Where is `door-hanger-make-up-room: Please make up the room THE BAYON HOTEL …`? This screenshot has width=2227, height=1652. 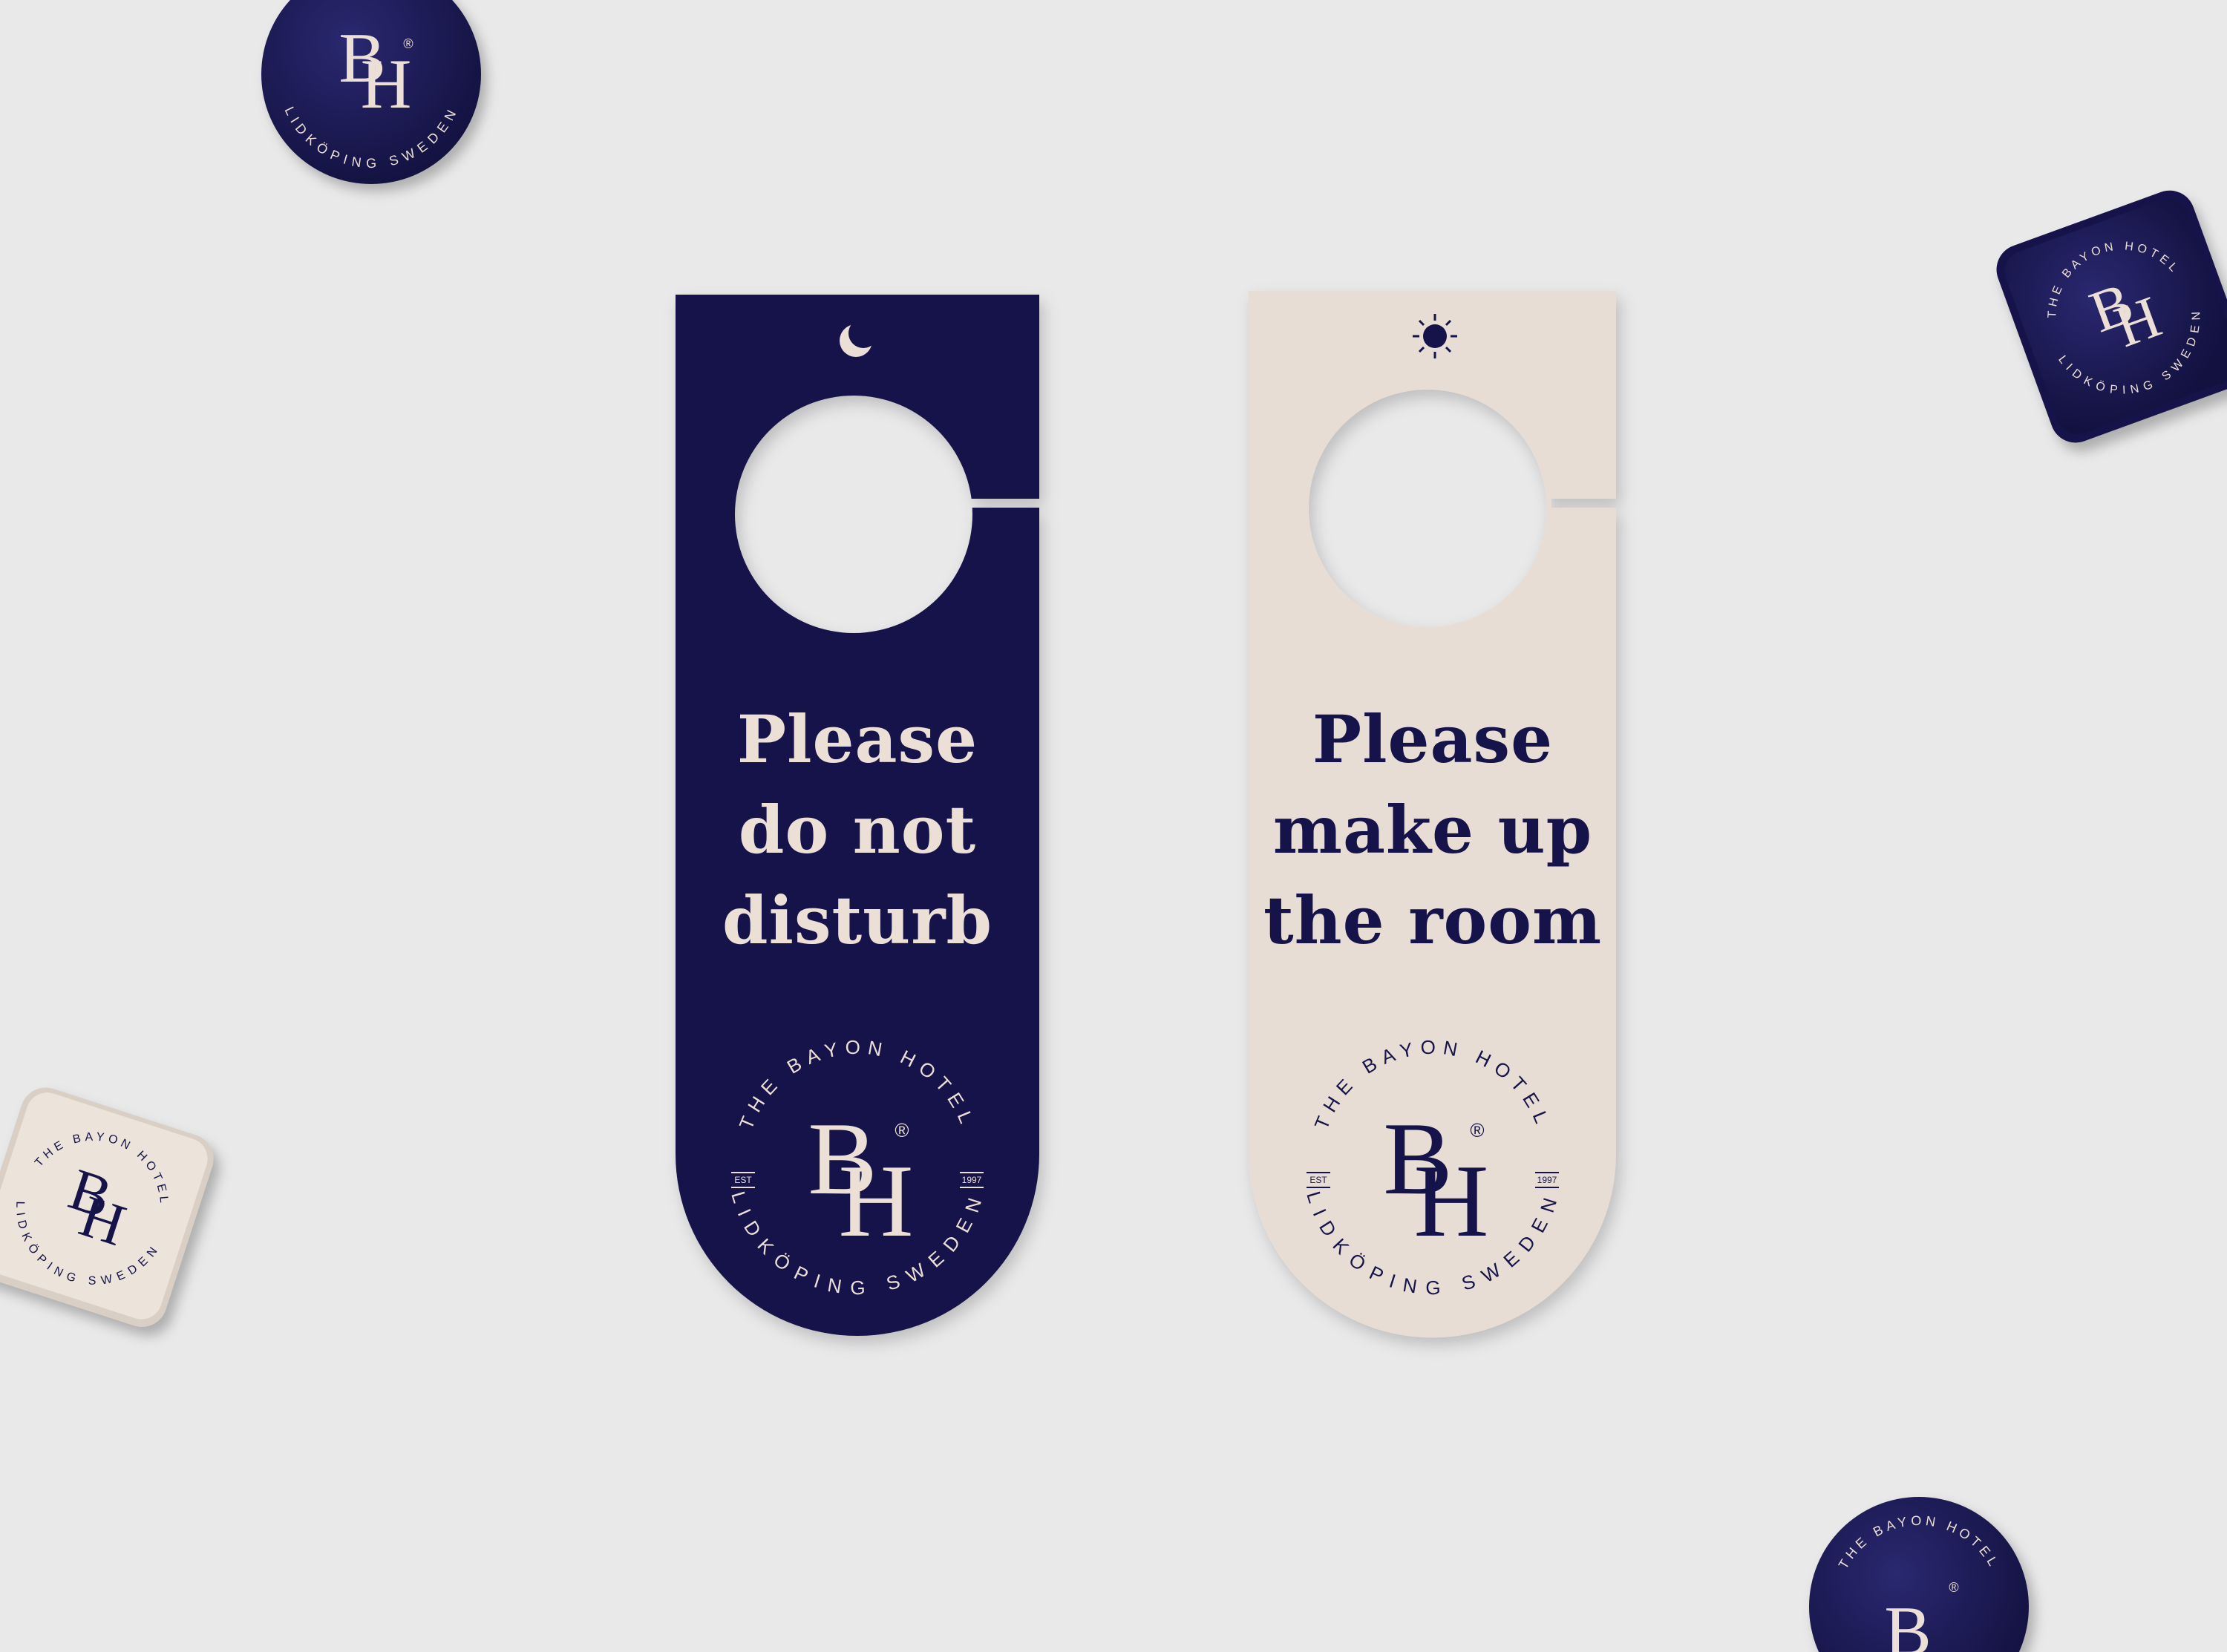 door-hanger-make-up-room: Please make up the room THE BAYON HOTEL … is located at coordinates (1432, 820).